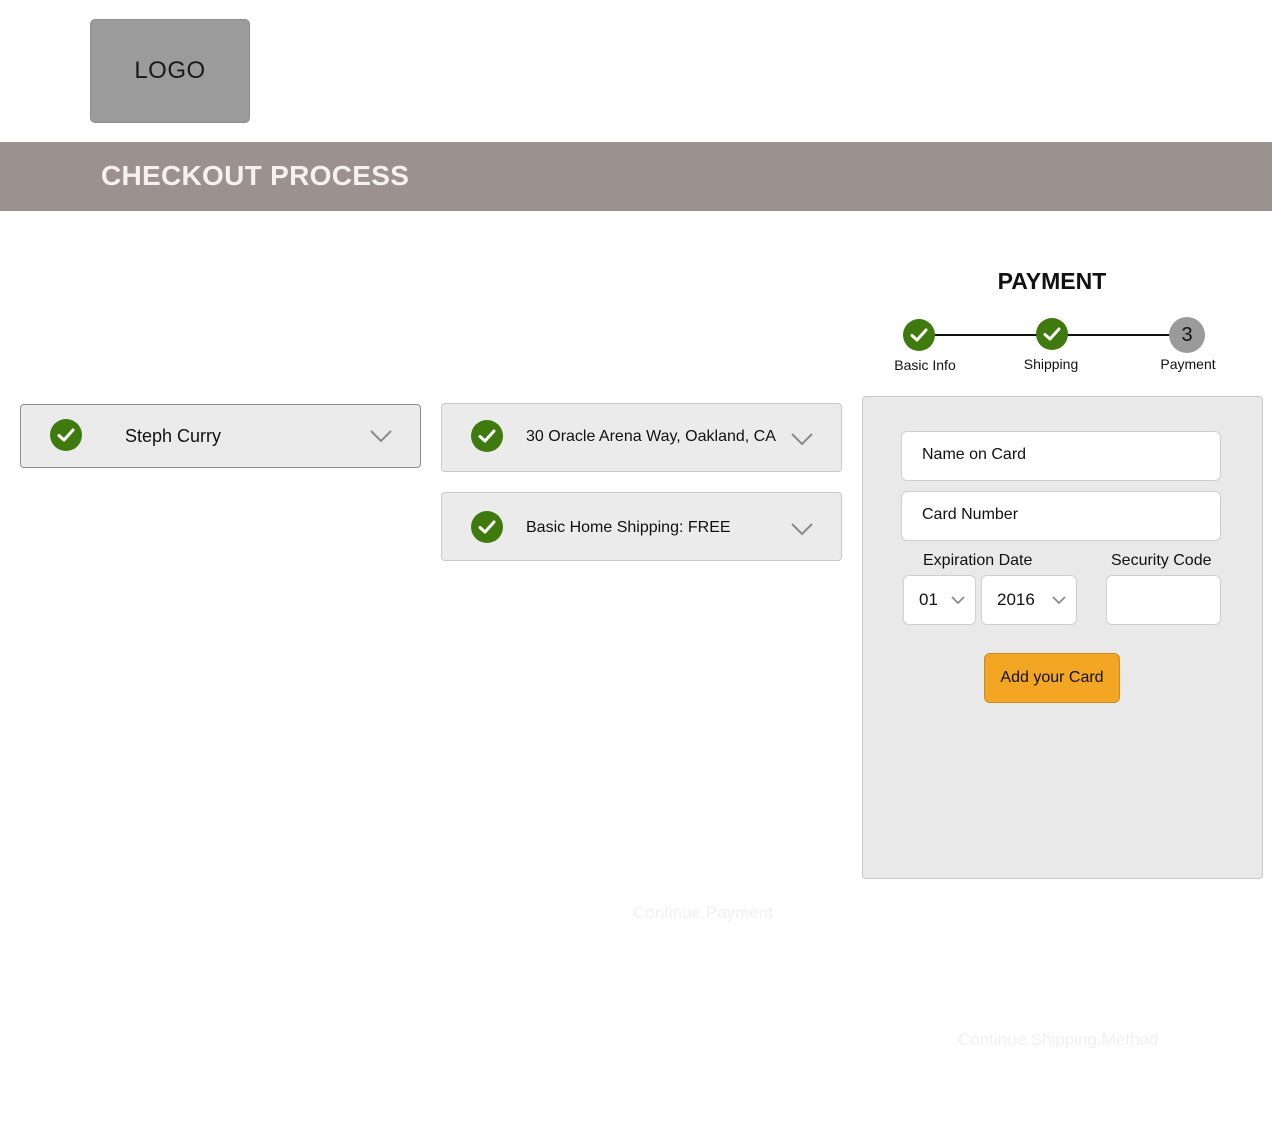  I want to click on step-basic-info, so click(919, 335).